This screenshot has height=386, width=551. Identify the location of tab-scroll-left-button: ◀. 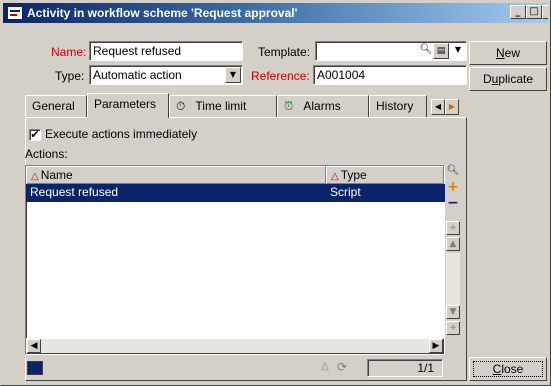
(438, 107).